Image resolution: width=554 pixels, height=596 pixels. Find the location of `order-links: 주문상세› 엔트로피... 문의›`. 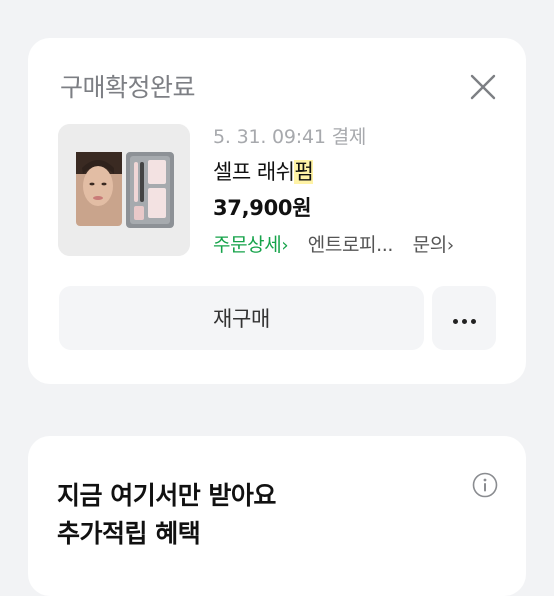

order-links: 주문상세› 엔트로피... 문의› is located at coordinates (333, 243).